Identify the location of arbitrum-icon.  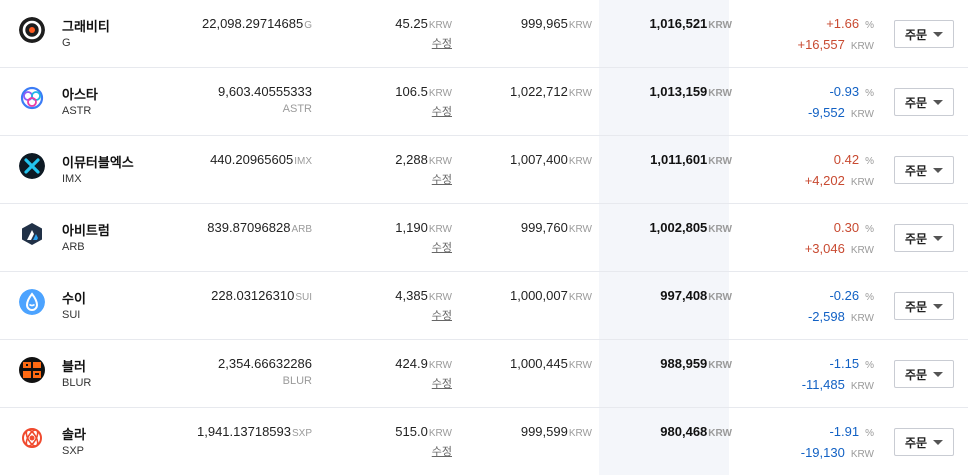
(32, 234).